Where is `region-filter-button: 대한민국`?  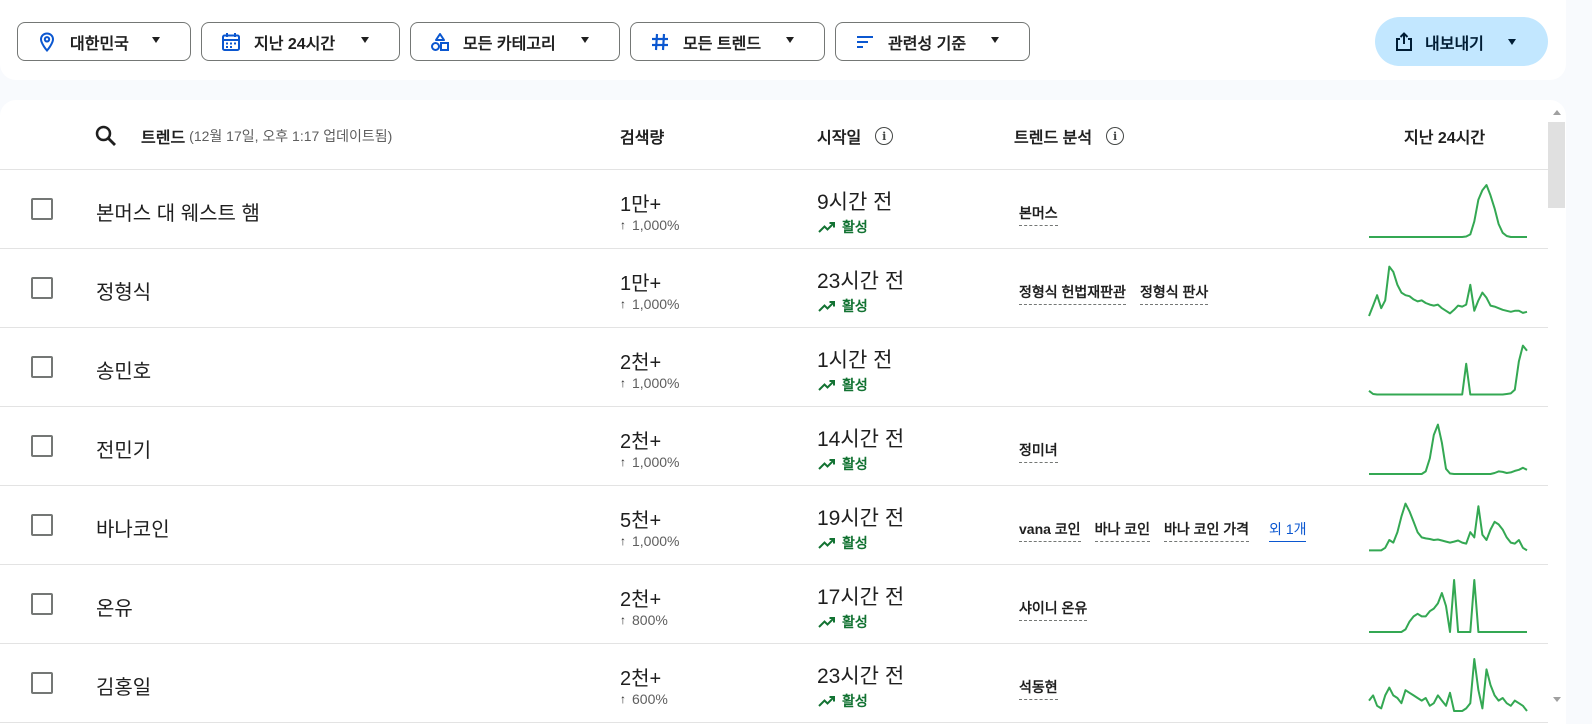
region-filter-button: 대한민국 is located at coordinates (104, 41).